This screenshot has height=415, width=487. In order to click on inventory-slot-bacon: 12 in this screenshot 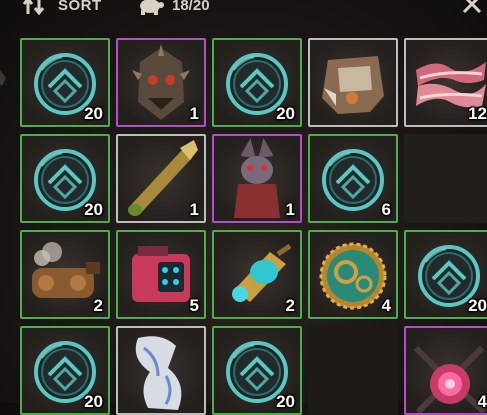, I will do `click(445, 82)`.